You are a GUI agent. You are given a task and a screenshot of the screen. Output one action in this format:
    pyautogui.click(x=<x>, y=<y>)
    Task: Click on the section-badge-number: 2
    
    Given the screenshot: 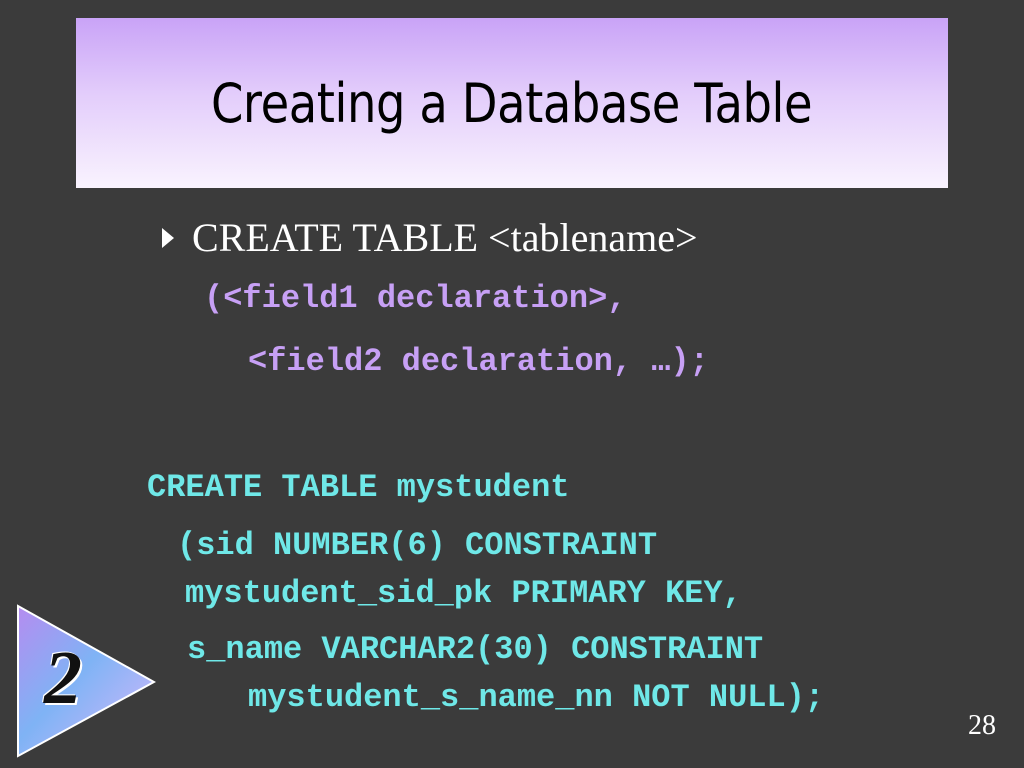 What is the action you would take?
    pyautogui.click(x=63, y=678)
    